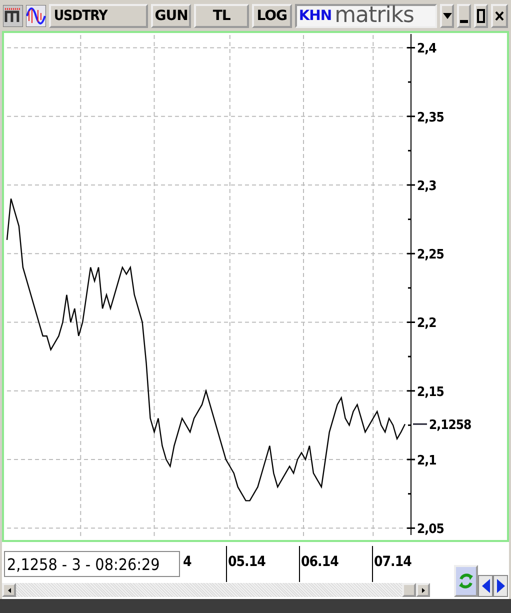 The width and height of the screenshot is (511, 613). What do you see at coordinates (319, 562) in the screenshot?
I see `axis-tick-label: 06.14` at bounding box center [319, 562].